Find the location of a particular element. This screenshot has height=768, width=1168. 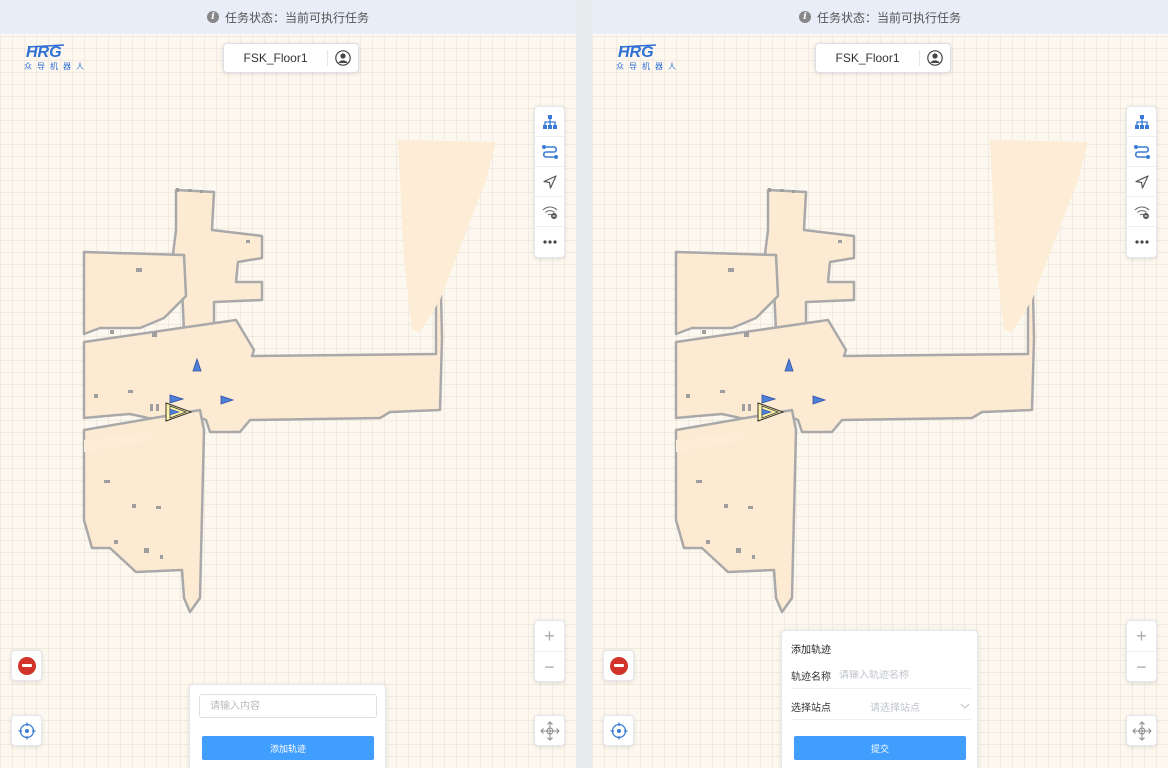

submit-button: 提交 is located at coordinates (880, 748).